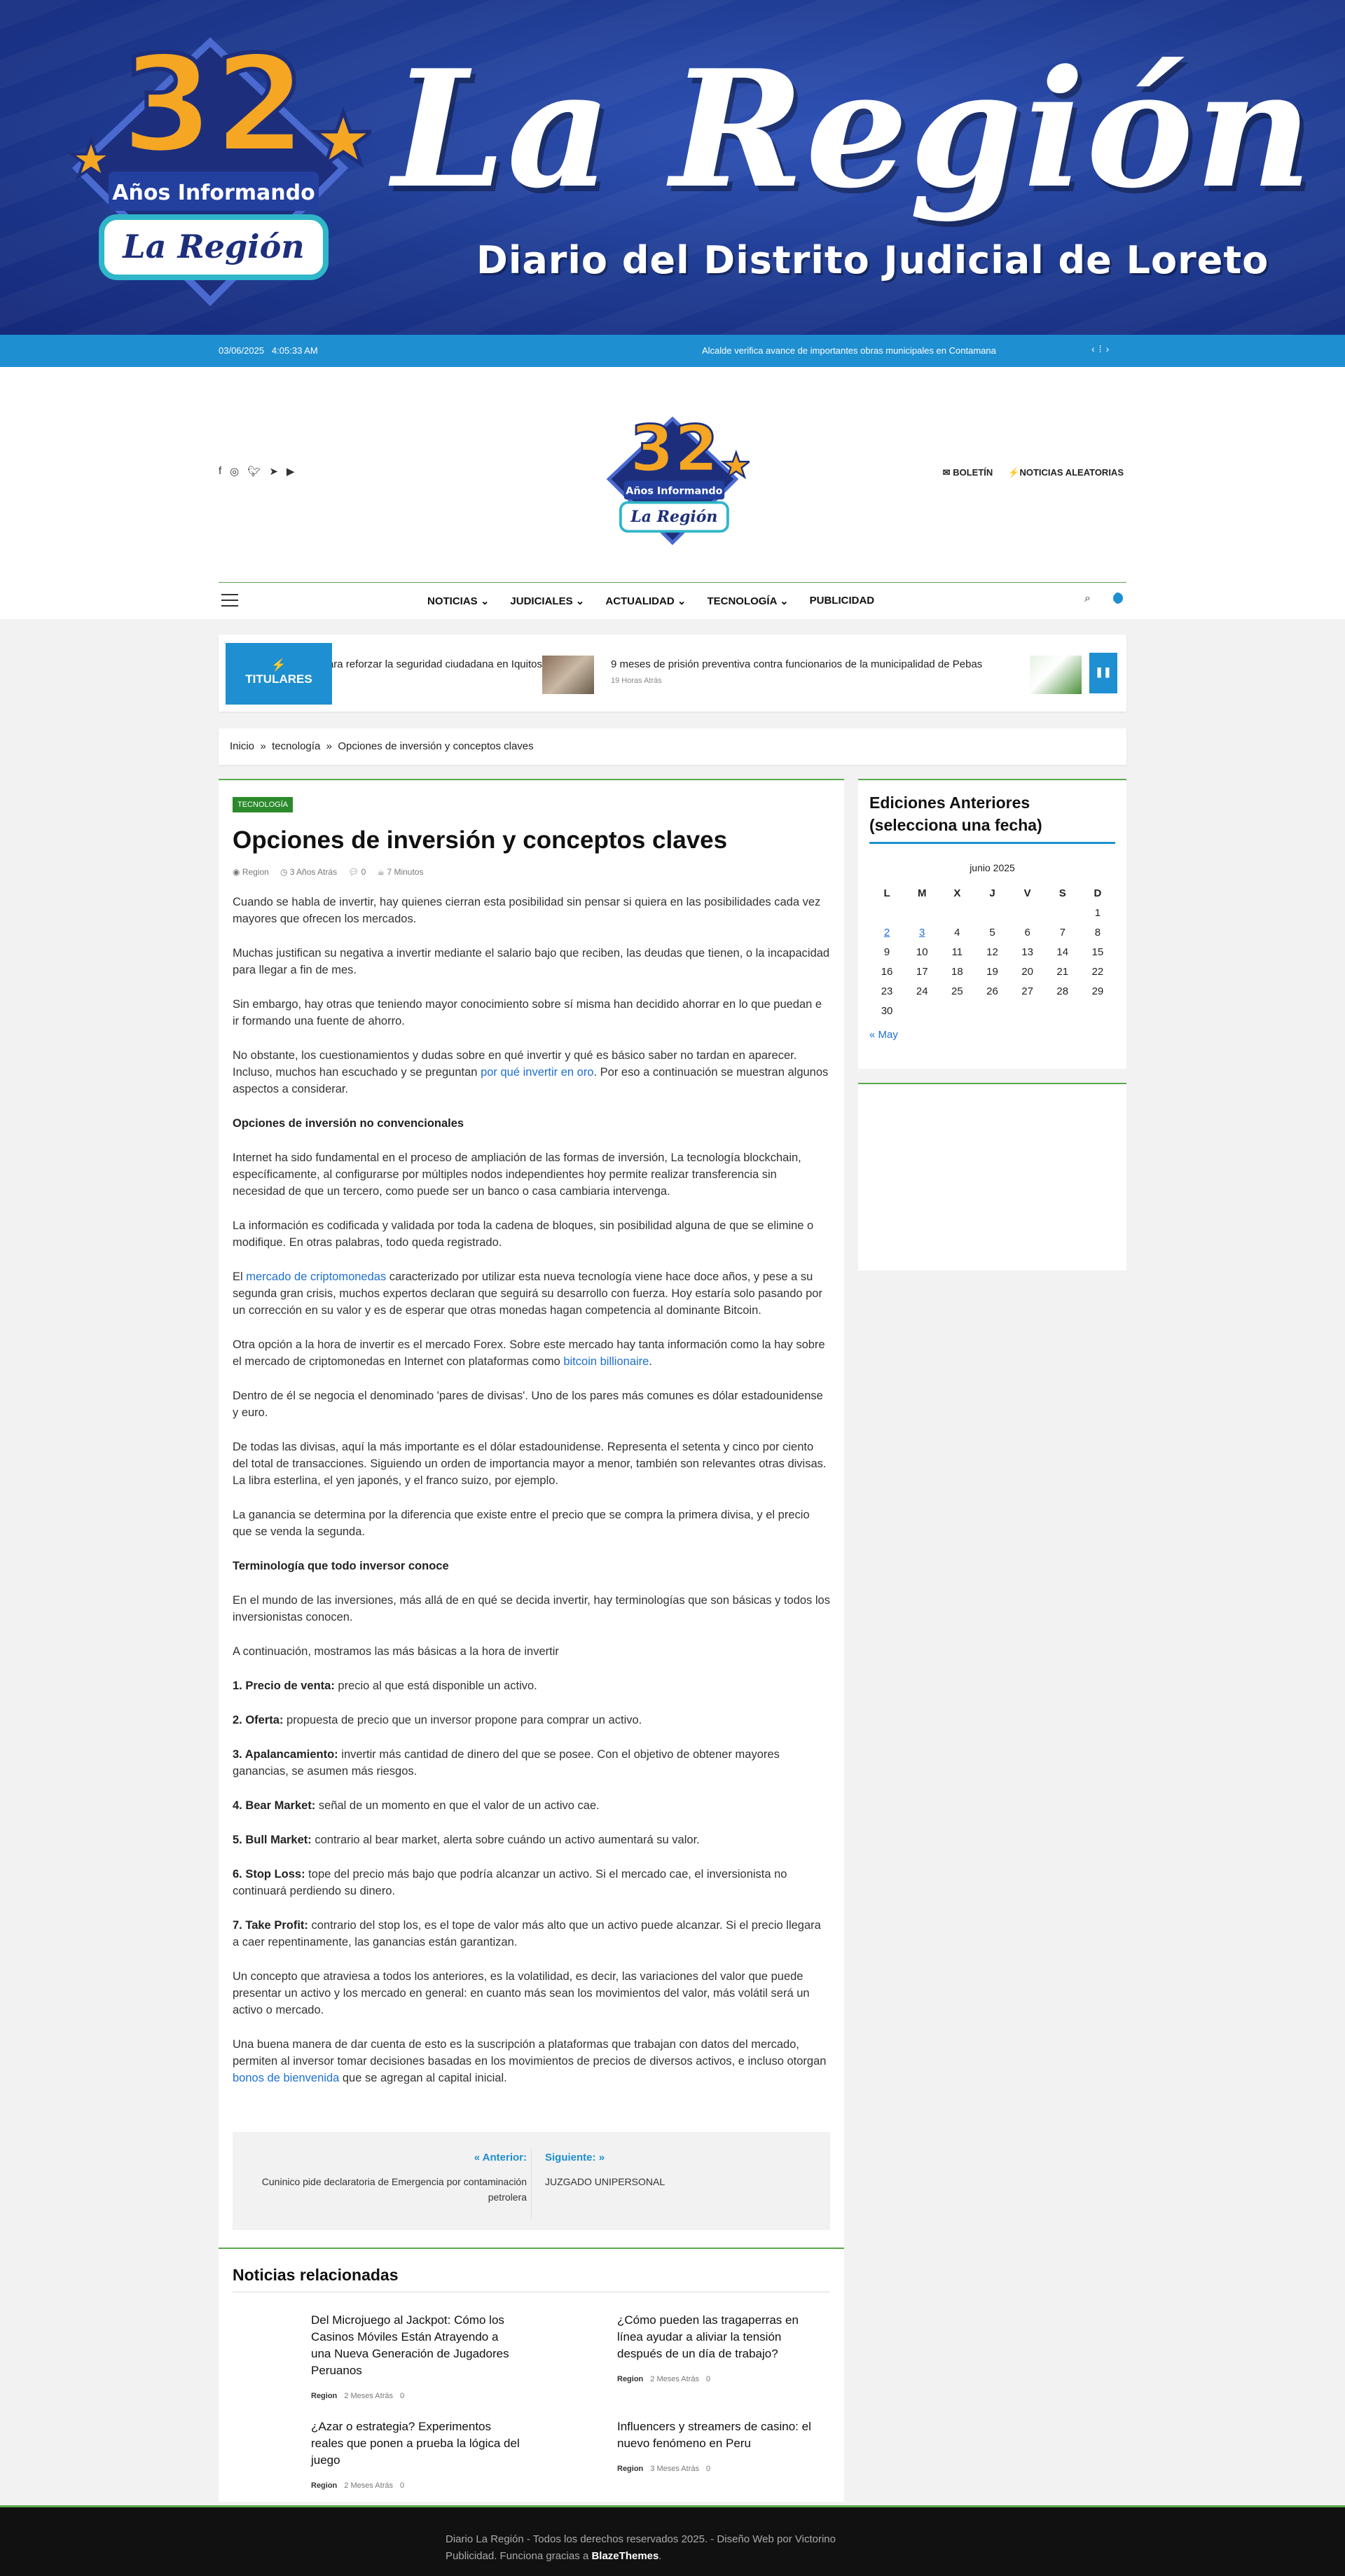 This screenshot has height=2576, width=1345. I want to click on nav-item-actualidad: ACTUALIDAD ⌄, so click(645, 601).